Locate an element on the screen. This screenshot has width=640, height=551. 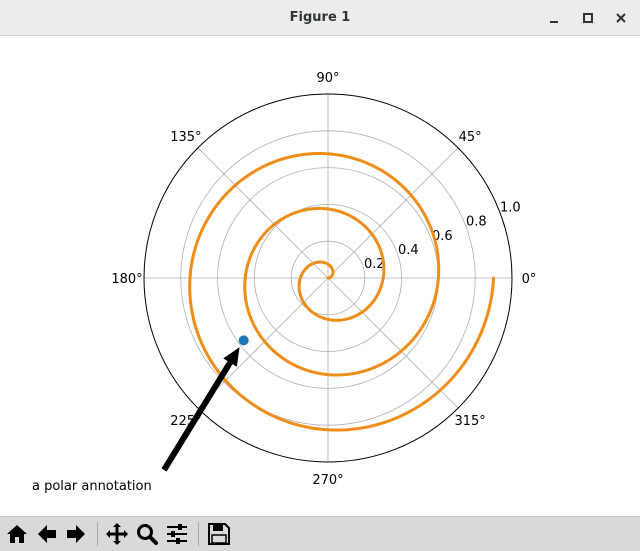
angular-tick-label: 270° is located at coordinates (327, 480).